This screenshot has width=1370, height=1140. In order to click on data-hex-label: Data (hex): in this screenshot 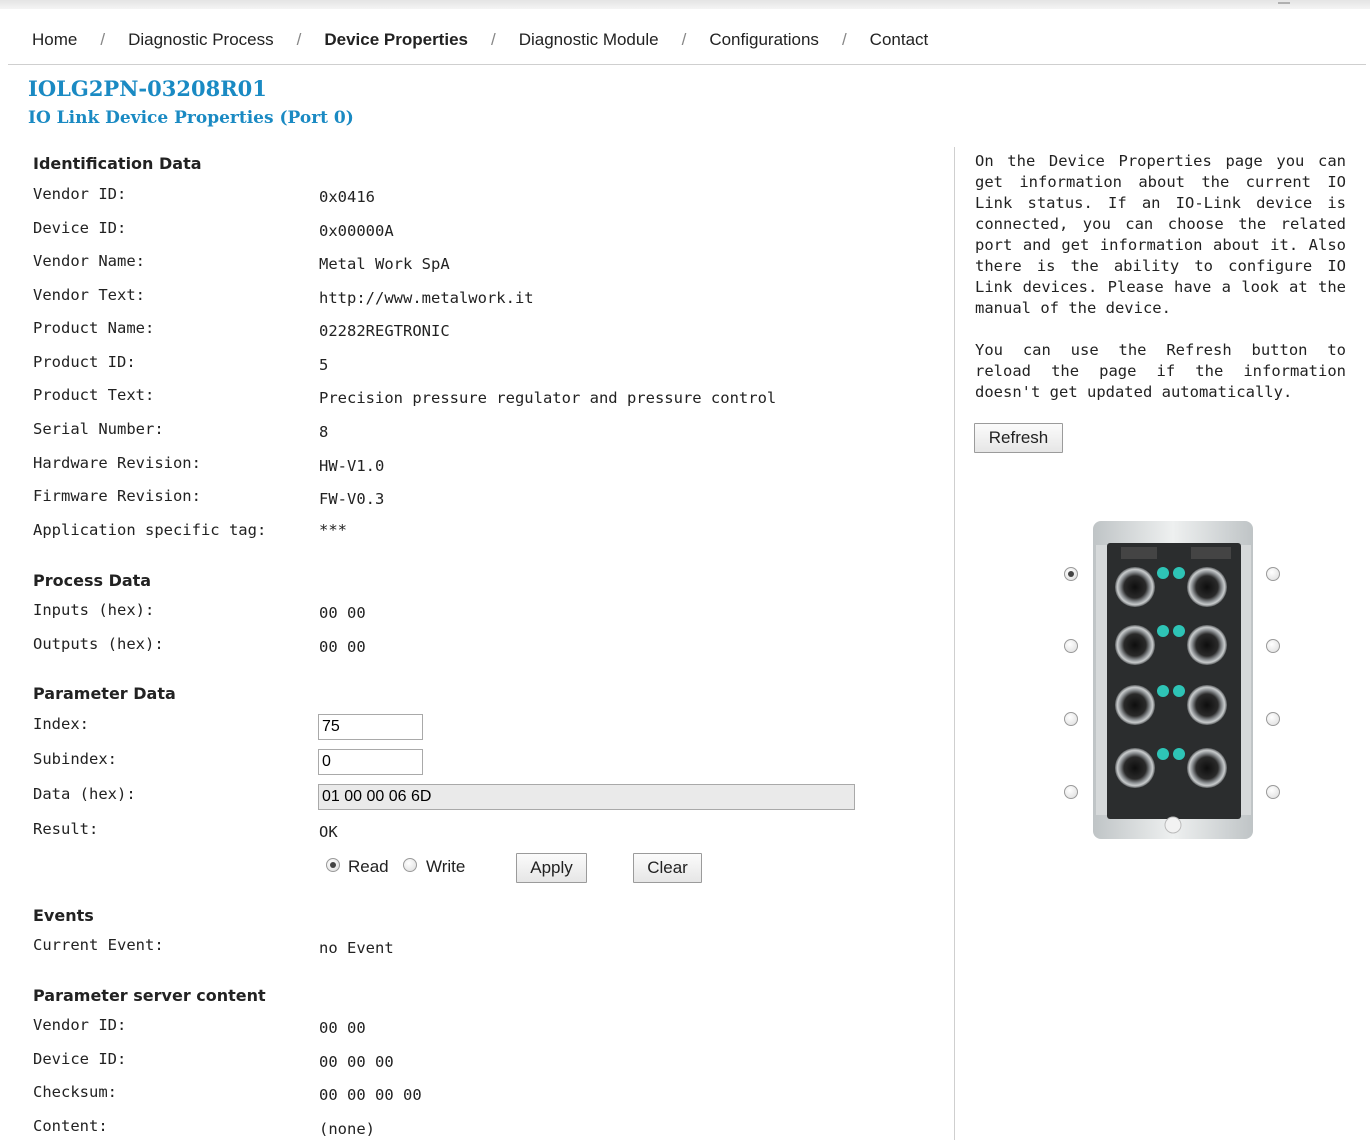, I will do `click(84, 794)`.